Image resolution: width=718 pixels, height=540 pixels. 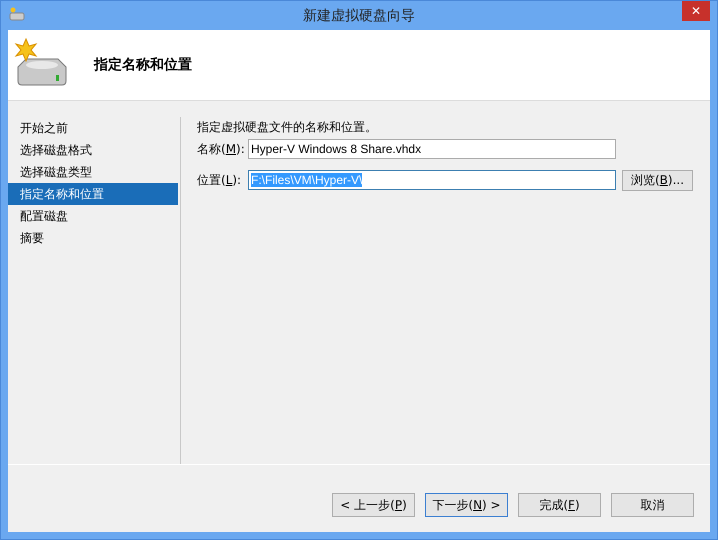 I want to click on wizard-button: 下一步(N) >, so click(x=466, y=505).